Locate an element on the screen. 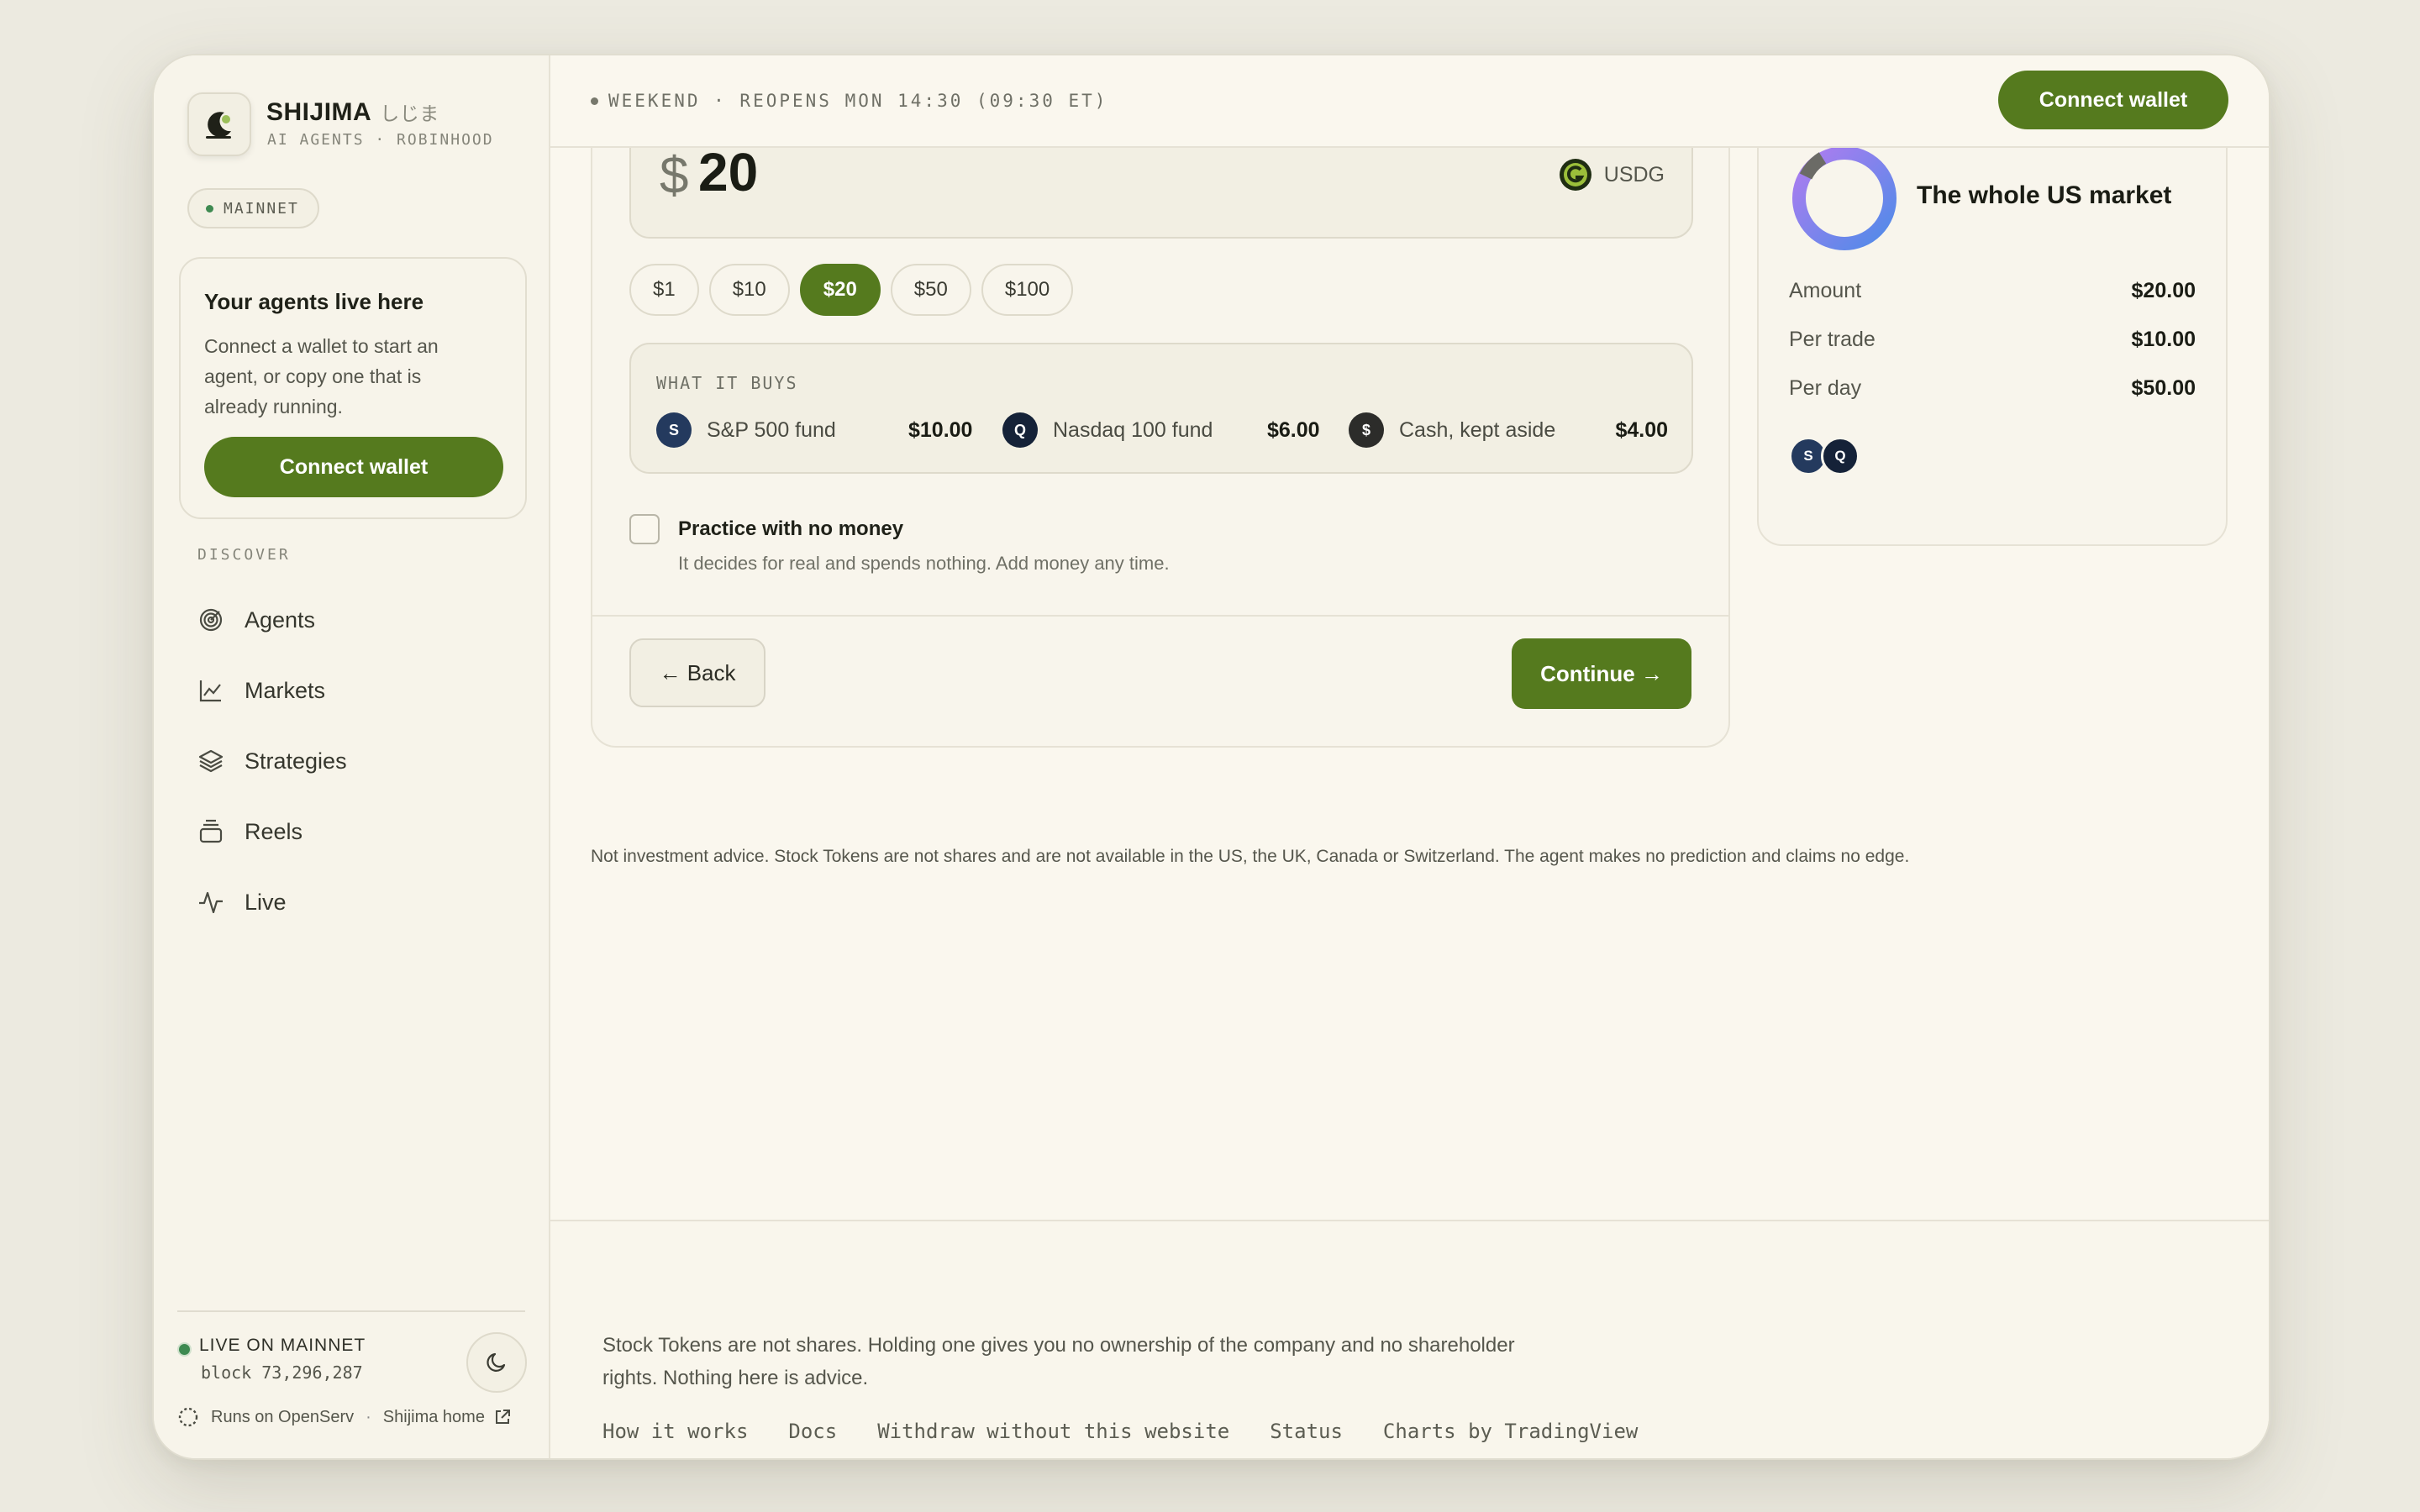 The width and height of the screenshot is (2420, 1512). logo is located at coordinates (219, 124).